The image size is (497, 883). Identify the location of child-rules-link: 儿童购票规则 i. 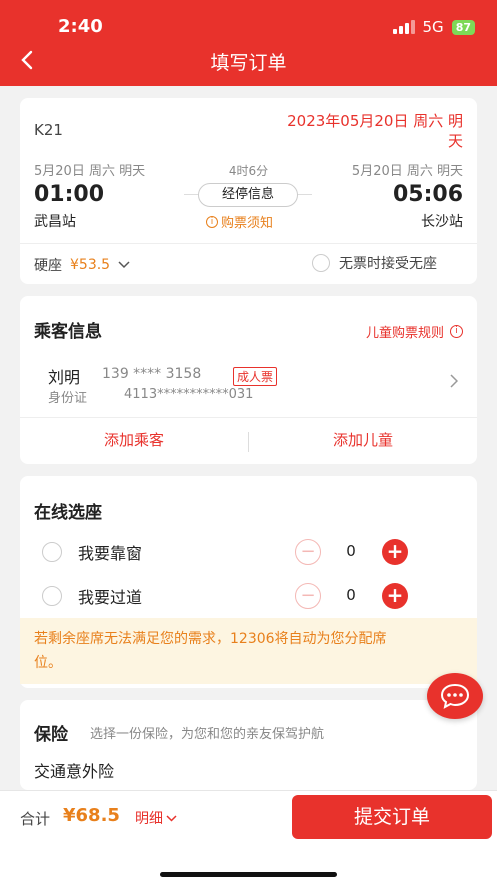
(414, 331).